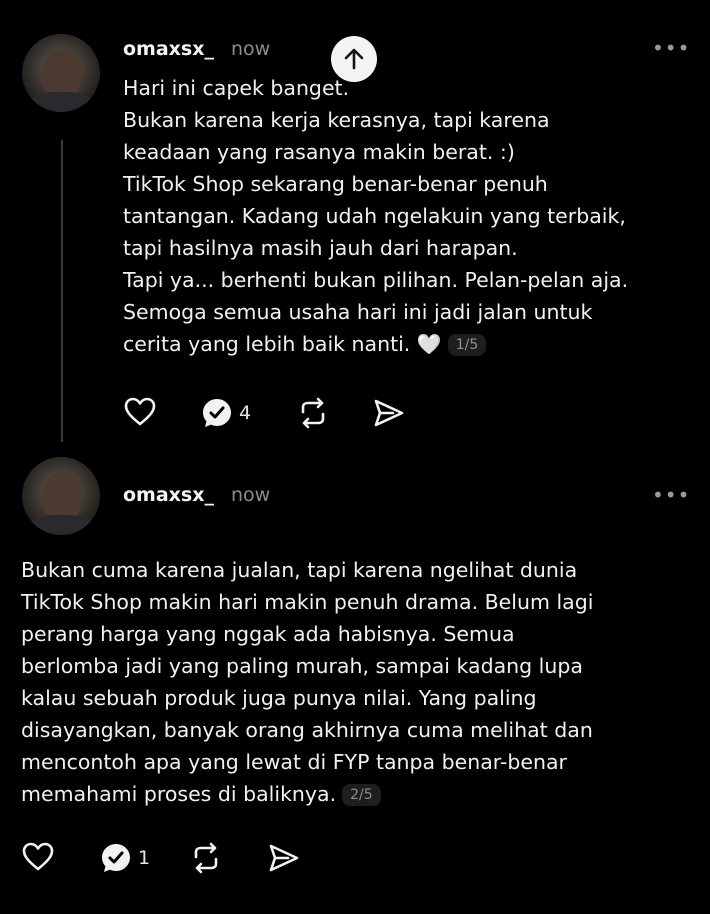 The height and width of the screenshot is (914, 710). I want to click on page-indicator: 2/5, so click(361, 795).